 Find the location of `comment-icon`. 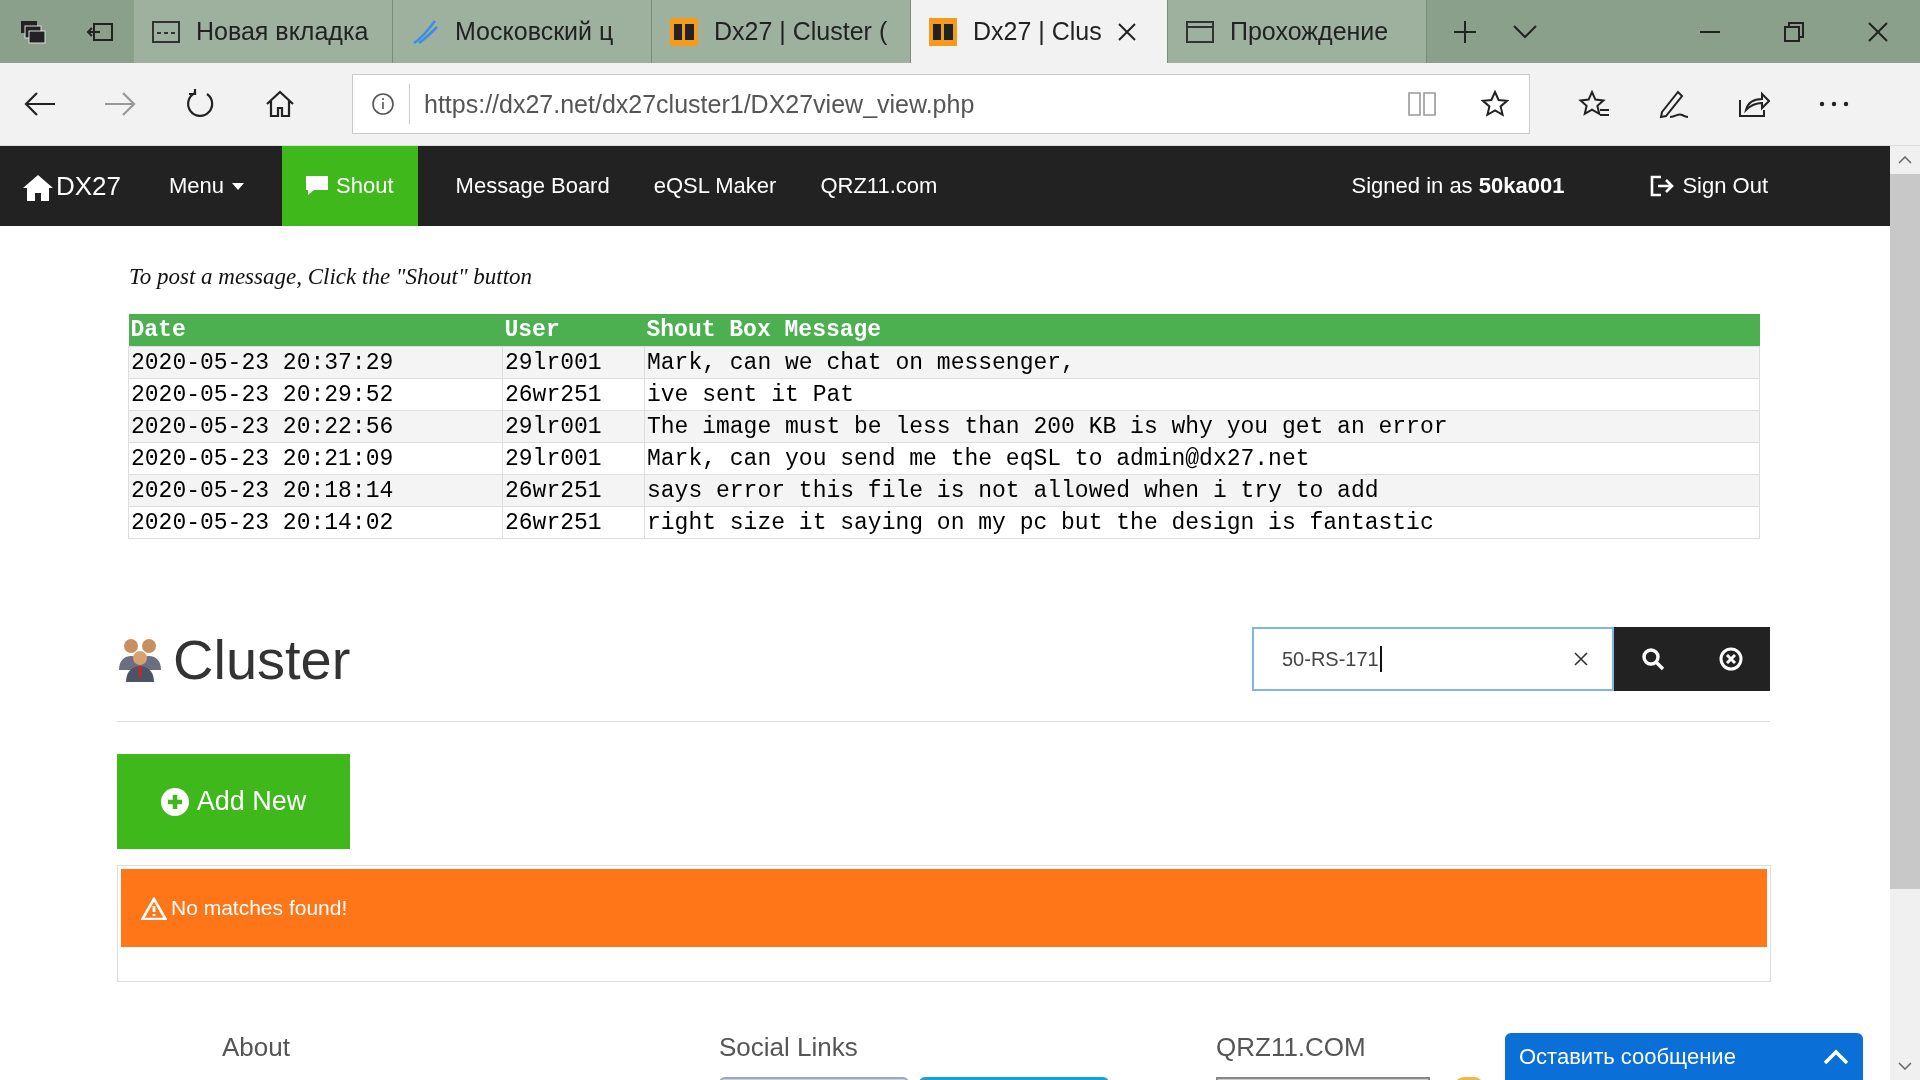

comment-icon is located at coordinates (317, 186).